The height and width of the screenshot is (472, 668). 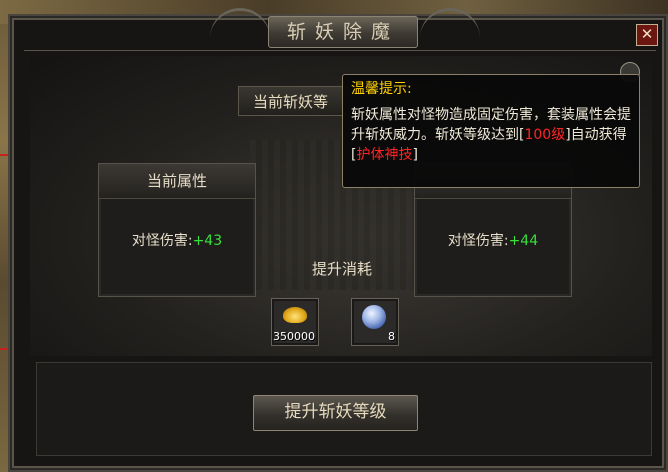 I want to click on cost-item-gold: 350000, so click(x=295, y=322).